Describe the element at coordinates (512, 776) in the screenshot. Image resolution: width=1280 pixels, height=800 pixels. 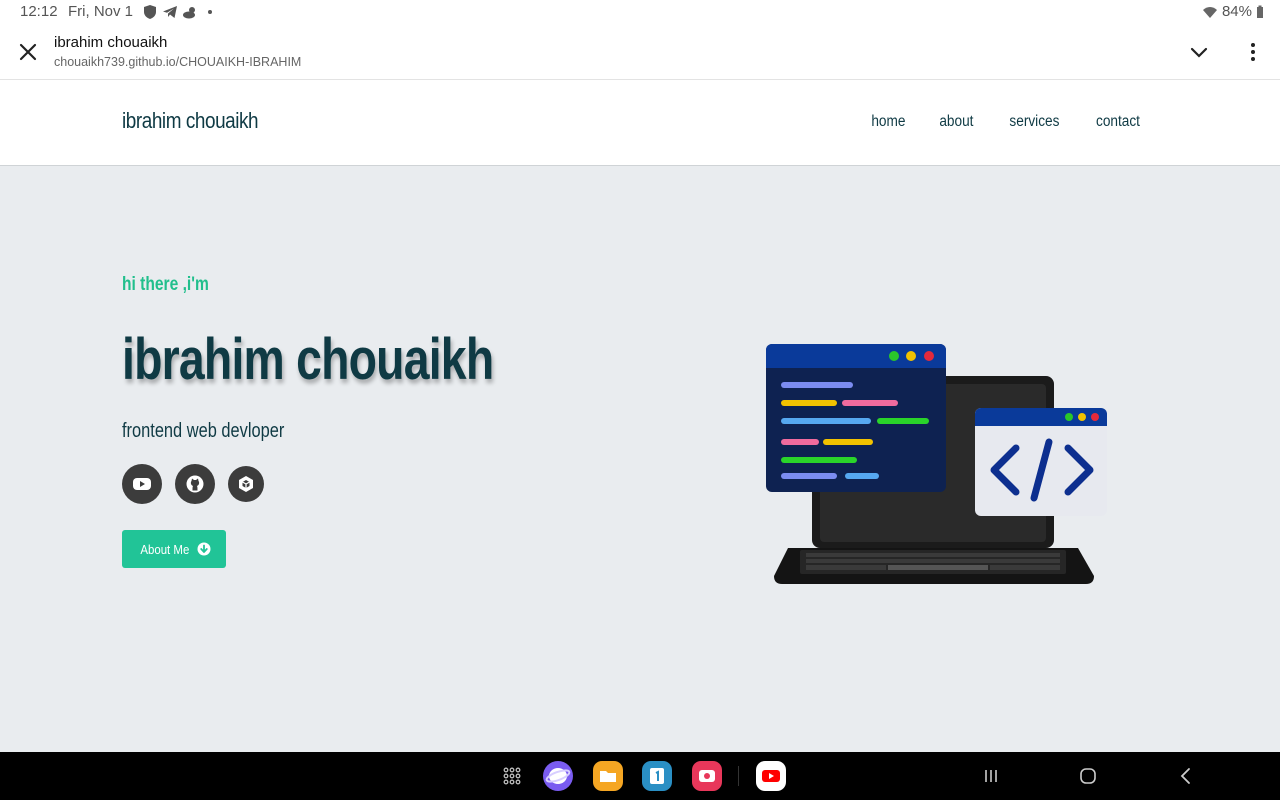
I see `app-drawer-icon` at that location.